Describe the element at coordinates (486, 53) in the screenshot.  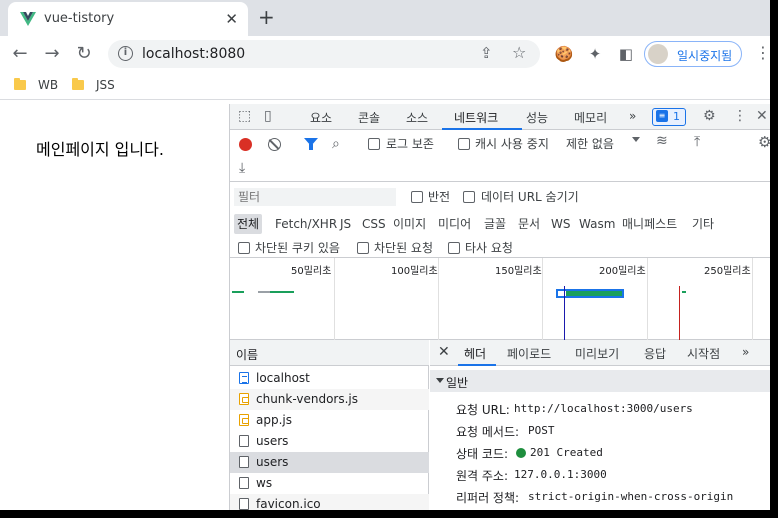
I see `share-icon: ⇪` at that location.